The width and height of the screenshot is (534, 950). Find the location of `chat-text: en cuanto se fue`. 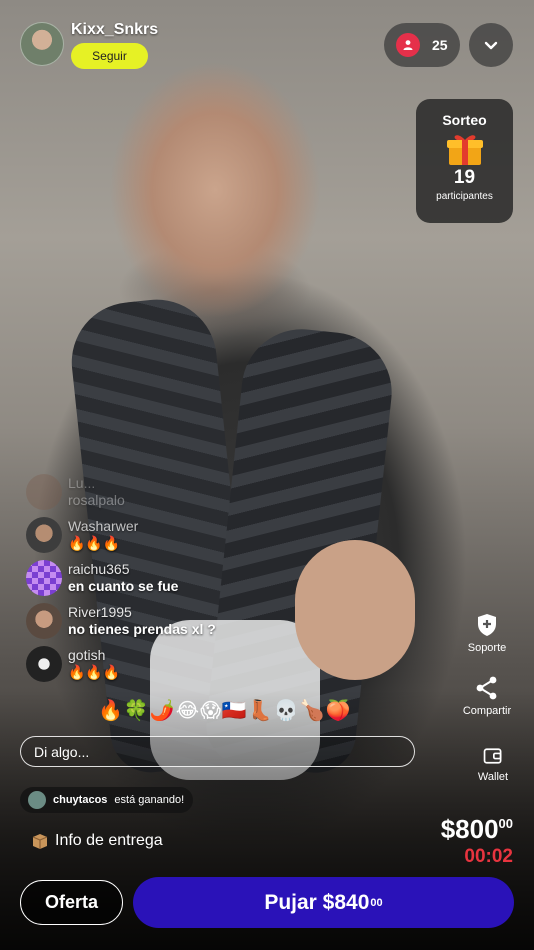

chat-text: en cuanto se fue is located at coordinates (123, 586).